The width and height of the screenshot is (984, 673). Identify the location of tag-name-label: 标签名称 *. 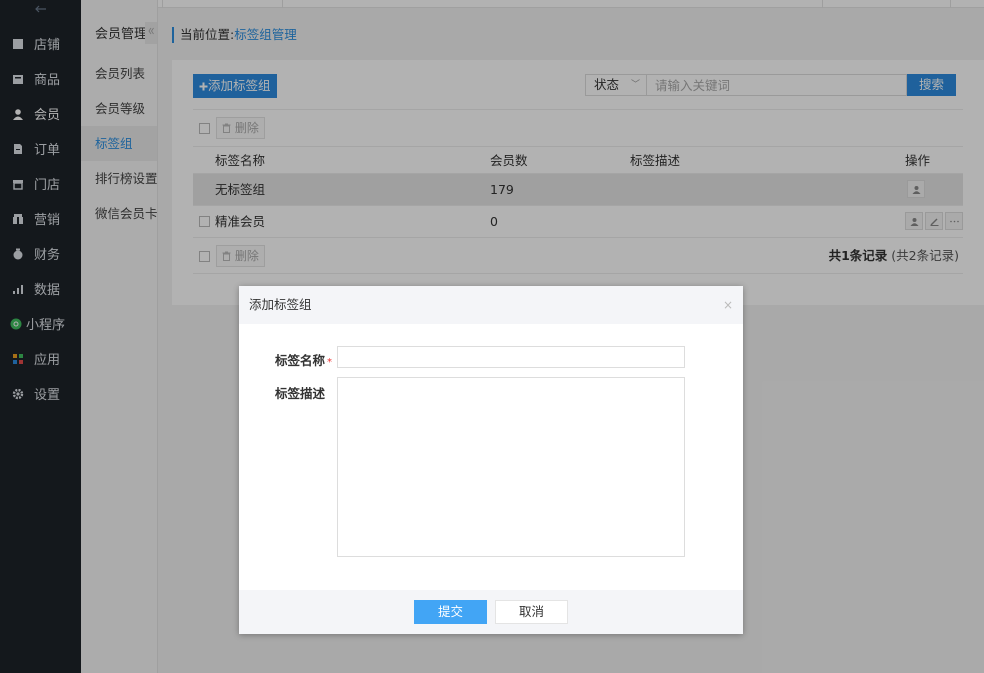
(303, 359).